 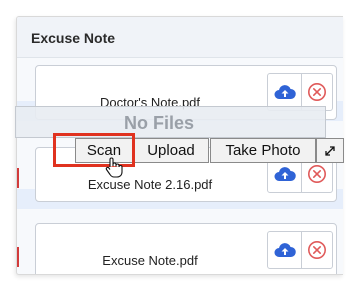 I want to click on upload-file-button: Upload, so click(x=171, y=150).